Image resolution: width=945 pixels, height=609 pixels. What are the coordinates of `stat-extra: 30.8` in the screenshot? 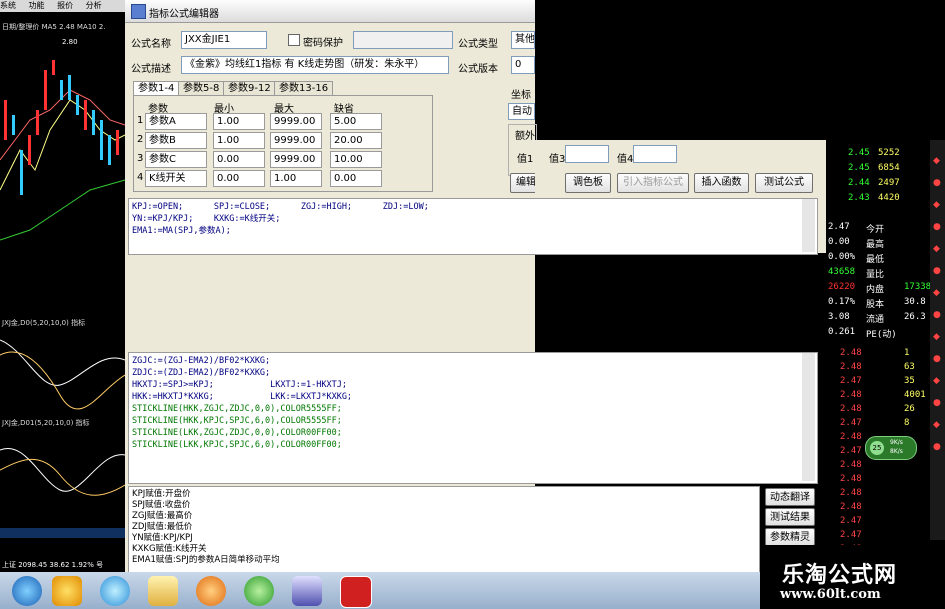 It's located at (915, 302).